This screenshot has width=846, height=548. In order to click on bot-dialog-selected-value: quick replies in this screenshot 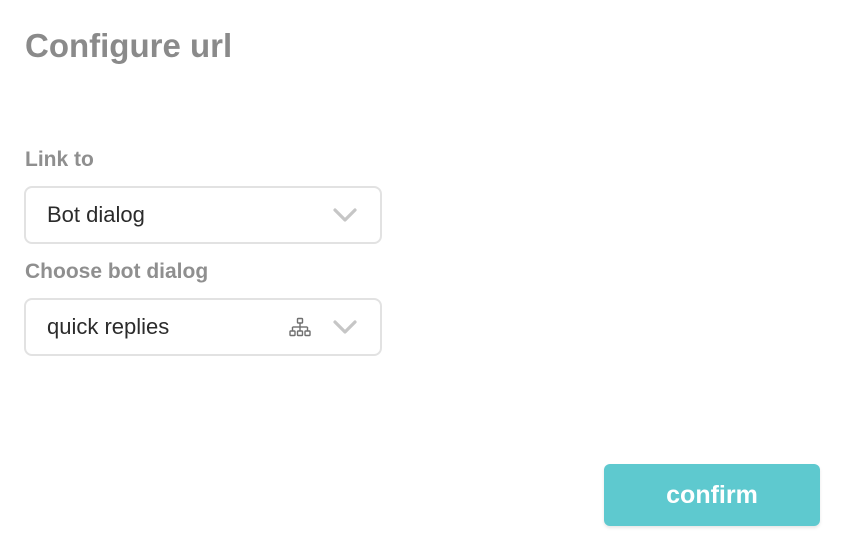, I will do `click(108, 326)`.